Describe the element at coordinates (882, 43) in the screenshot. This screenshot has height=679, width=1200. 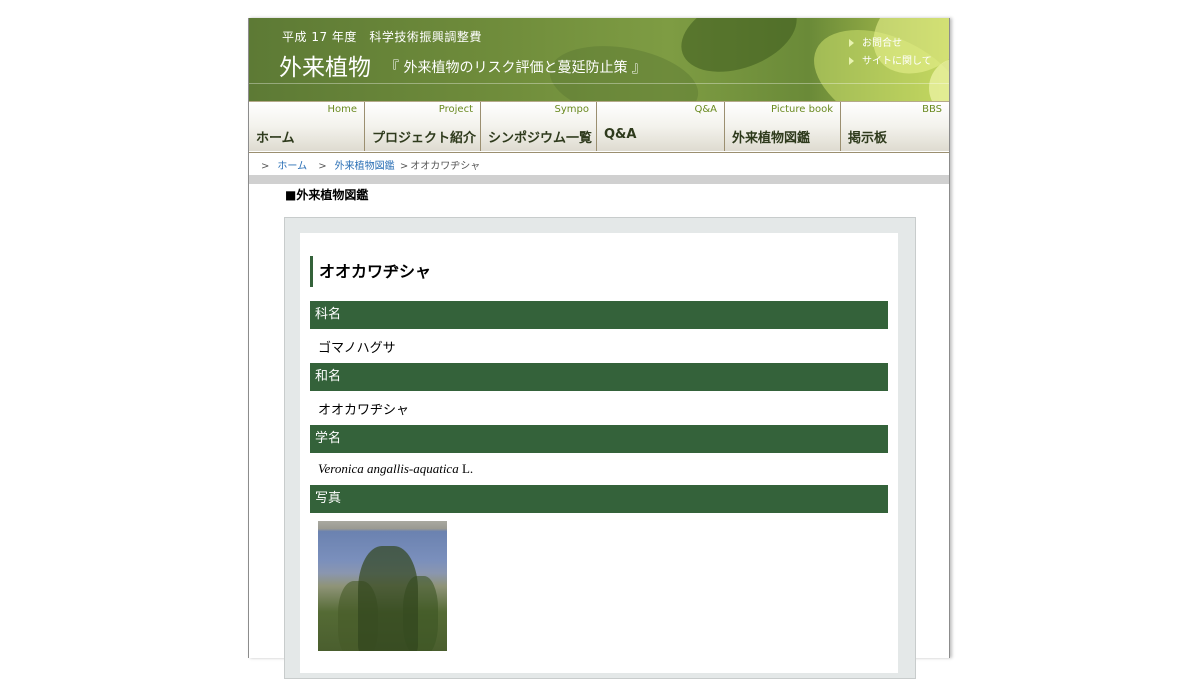
I see `contact-link-label: お問合せ` at that location.